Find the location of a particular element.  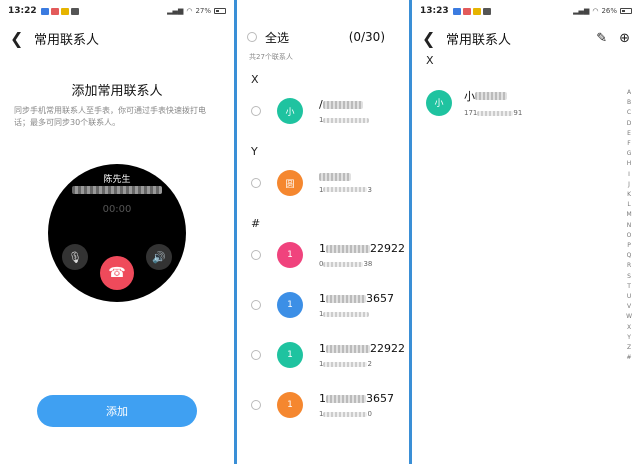

contact-number: 0 38 is located at coordinates (362, 264).